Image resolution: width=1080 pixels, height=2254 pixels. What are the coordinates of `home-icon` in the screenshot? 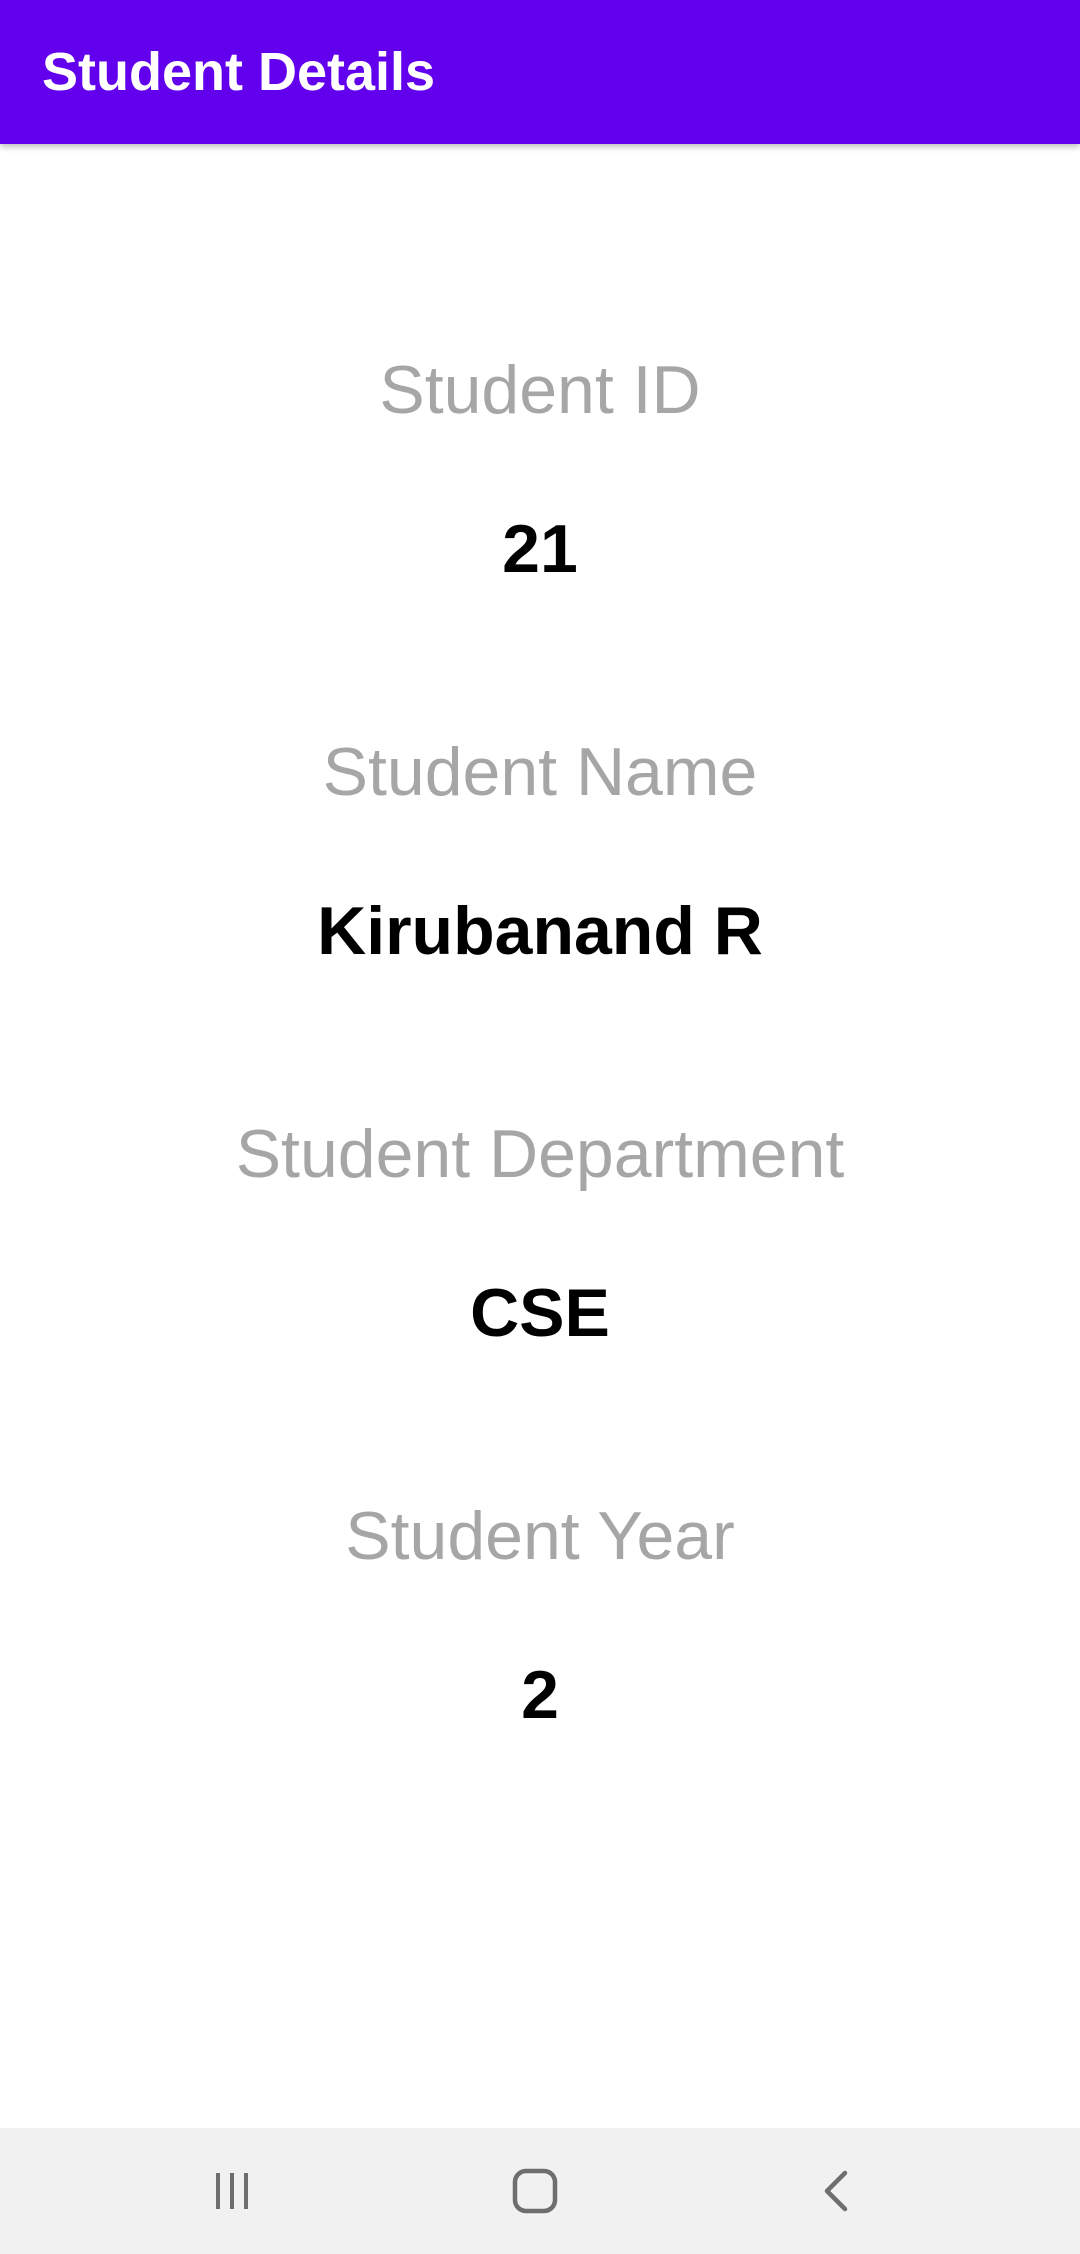 It's located at (535, 2191).